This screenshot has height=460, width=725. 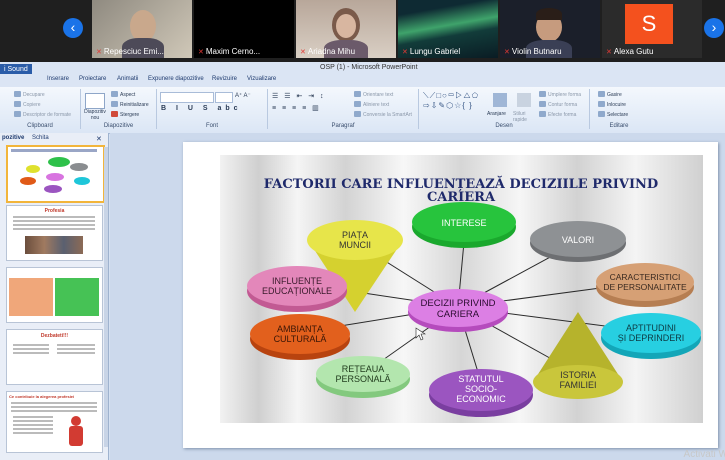 I want to click on font-group: A⁺ A⁻ B I U S abc Font, so click(x=212, y=109).